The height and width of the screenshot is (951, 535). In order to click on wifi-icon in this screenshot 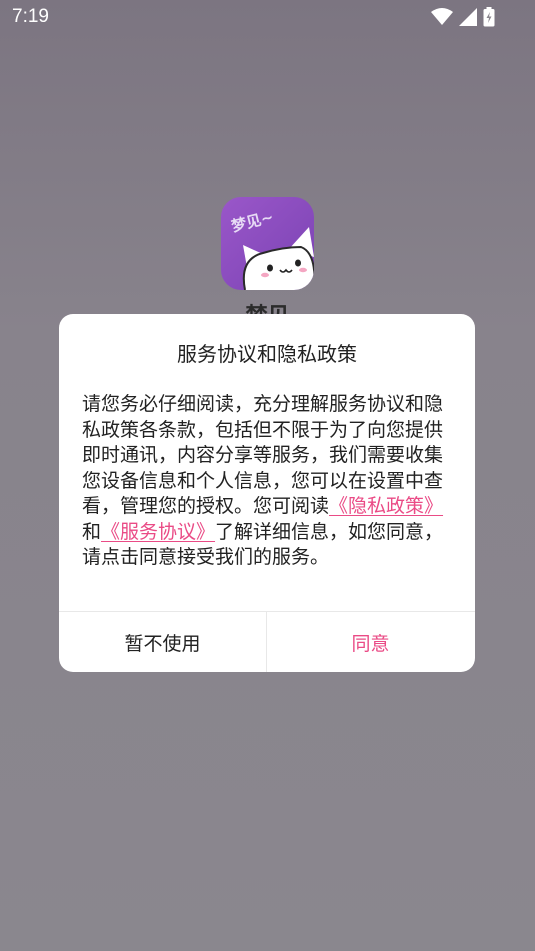, I will do `click(442, 17)`.